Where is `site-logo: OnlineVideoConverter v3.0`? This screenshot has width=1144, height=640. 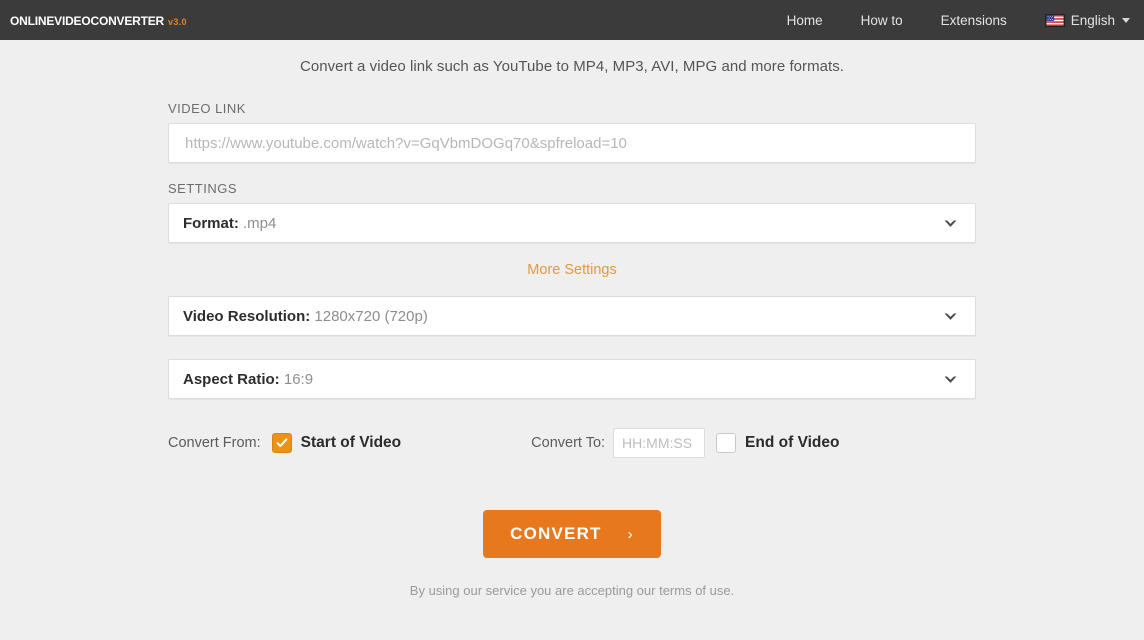
site-logo: OnlineVideoConverter v3.0 is located at coordinates (98, 20).